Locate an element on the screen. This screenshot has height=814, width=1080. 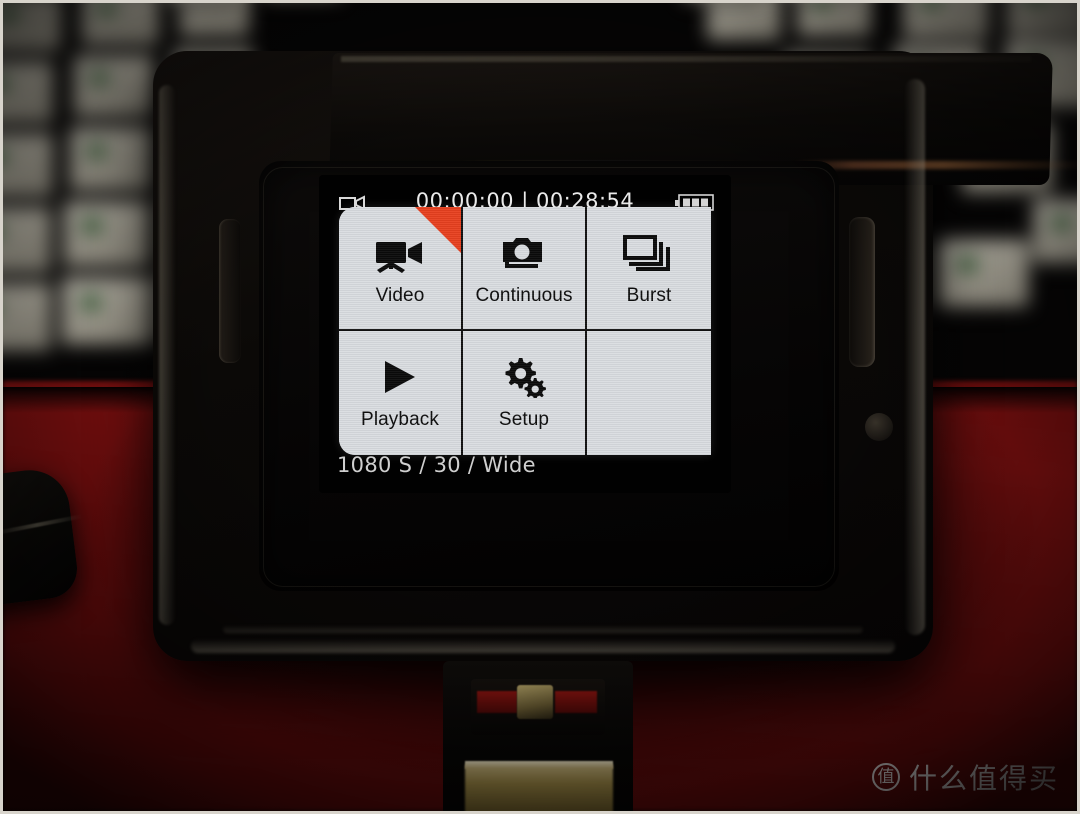
menu-tile-burst: Burst is located at coordinates (649, 269).